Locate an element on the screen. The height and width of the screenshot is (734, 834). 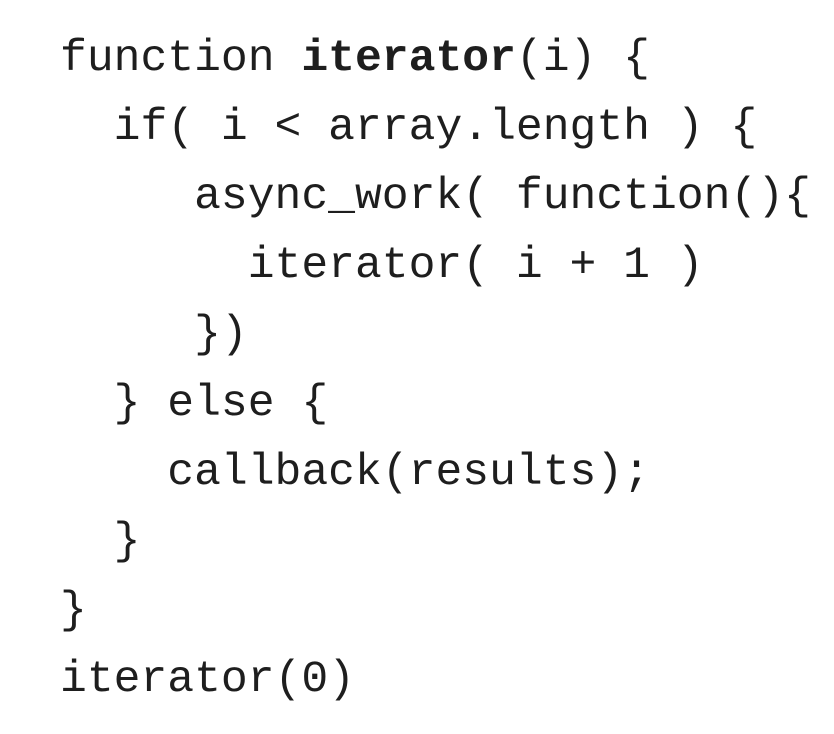
code-function-name: iterator is located at coordinates (408, 59).